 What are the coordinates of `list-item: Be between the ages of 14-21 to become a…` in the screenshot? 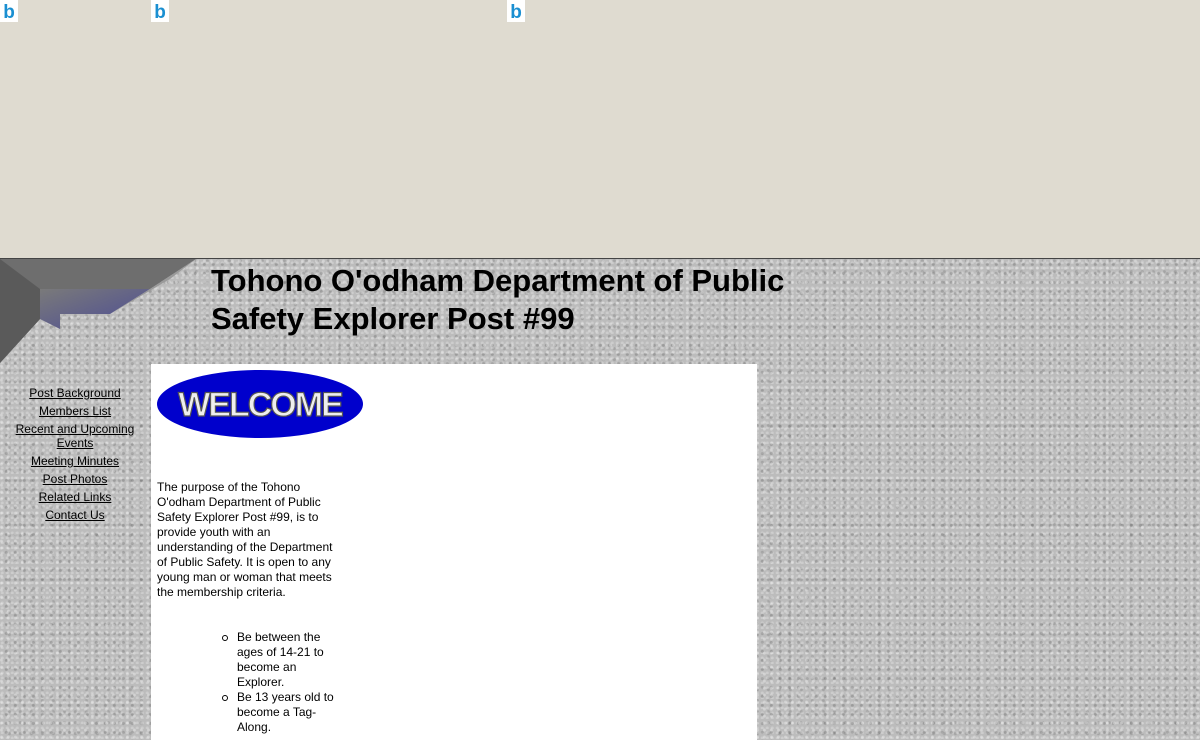 It's located at (279, 660).